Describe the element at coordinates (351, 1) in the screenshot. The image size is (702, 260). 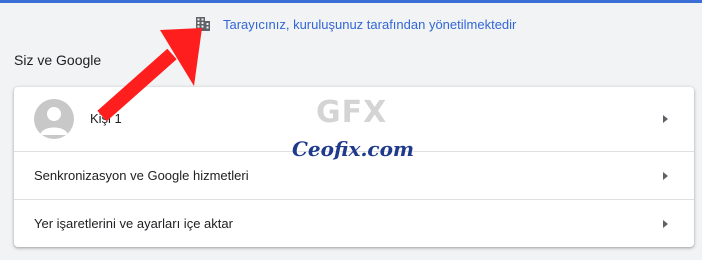
I see `accent-top-bar` at that location.